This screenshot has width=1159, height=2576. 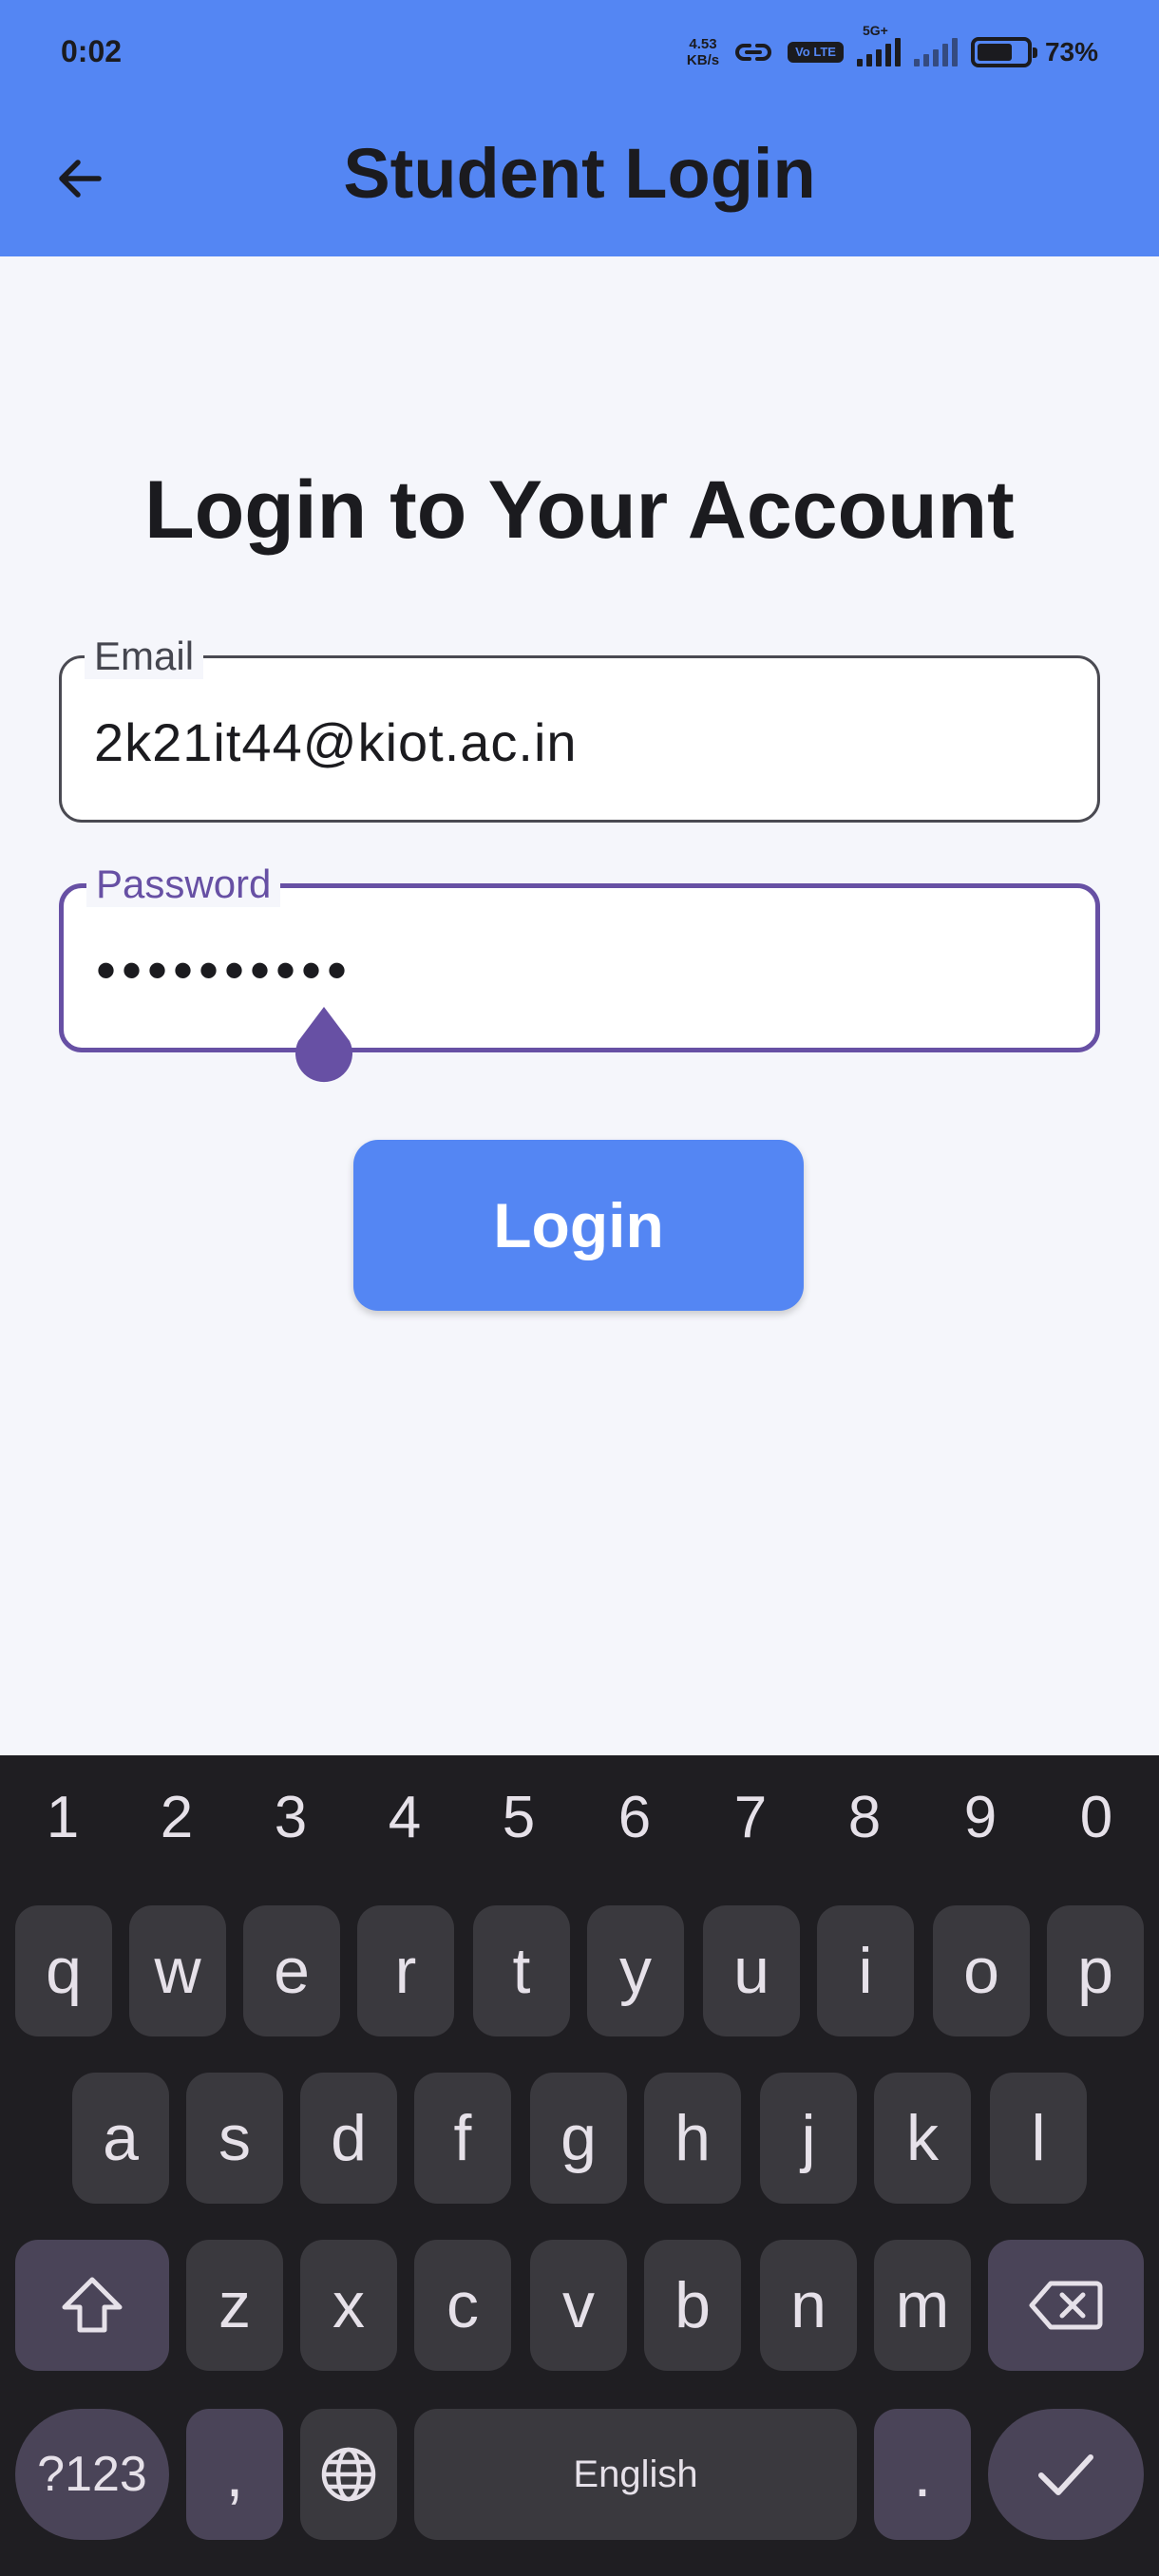 What do you see at coordinates (1096, 1817) in the screenshot?
I see `key-0: 0` at bounding box center [1096, 1817].